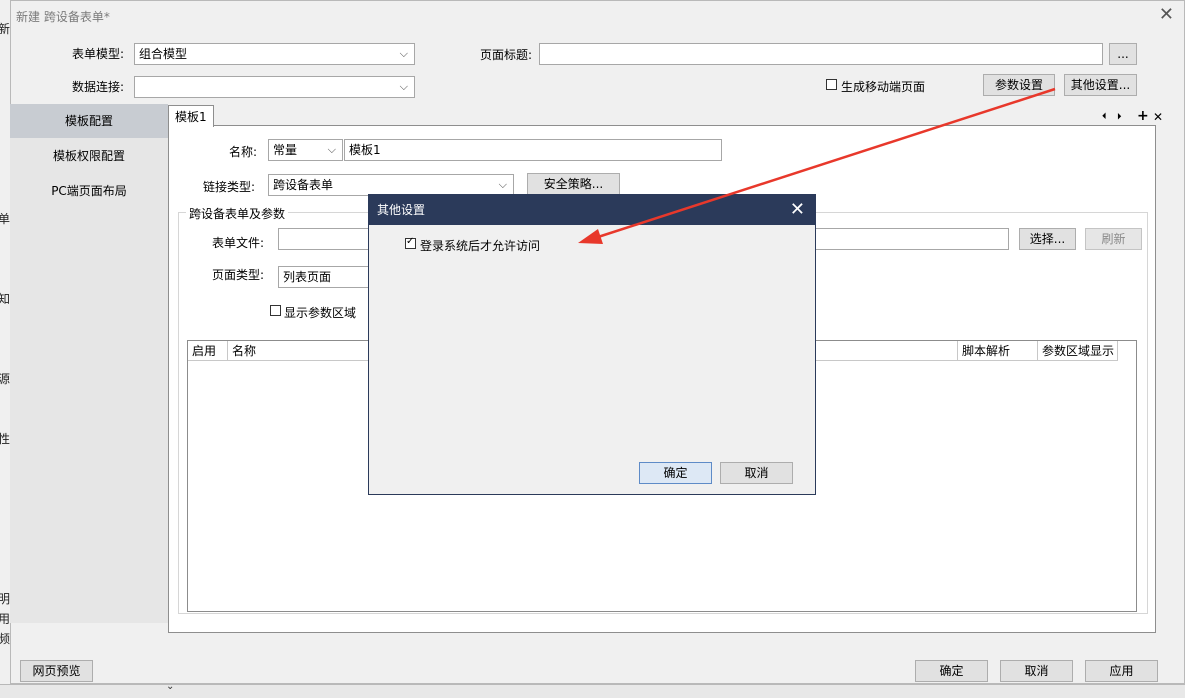  What do you see at coordinates (89, 121) in the screenshot?
I see `nav-item-template-config: 模板配置` at bounding box center [89, 121].